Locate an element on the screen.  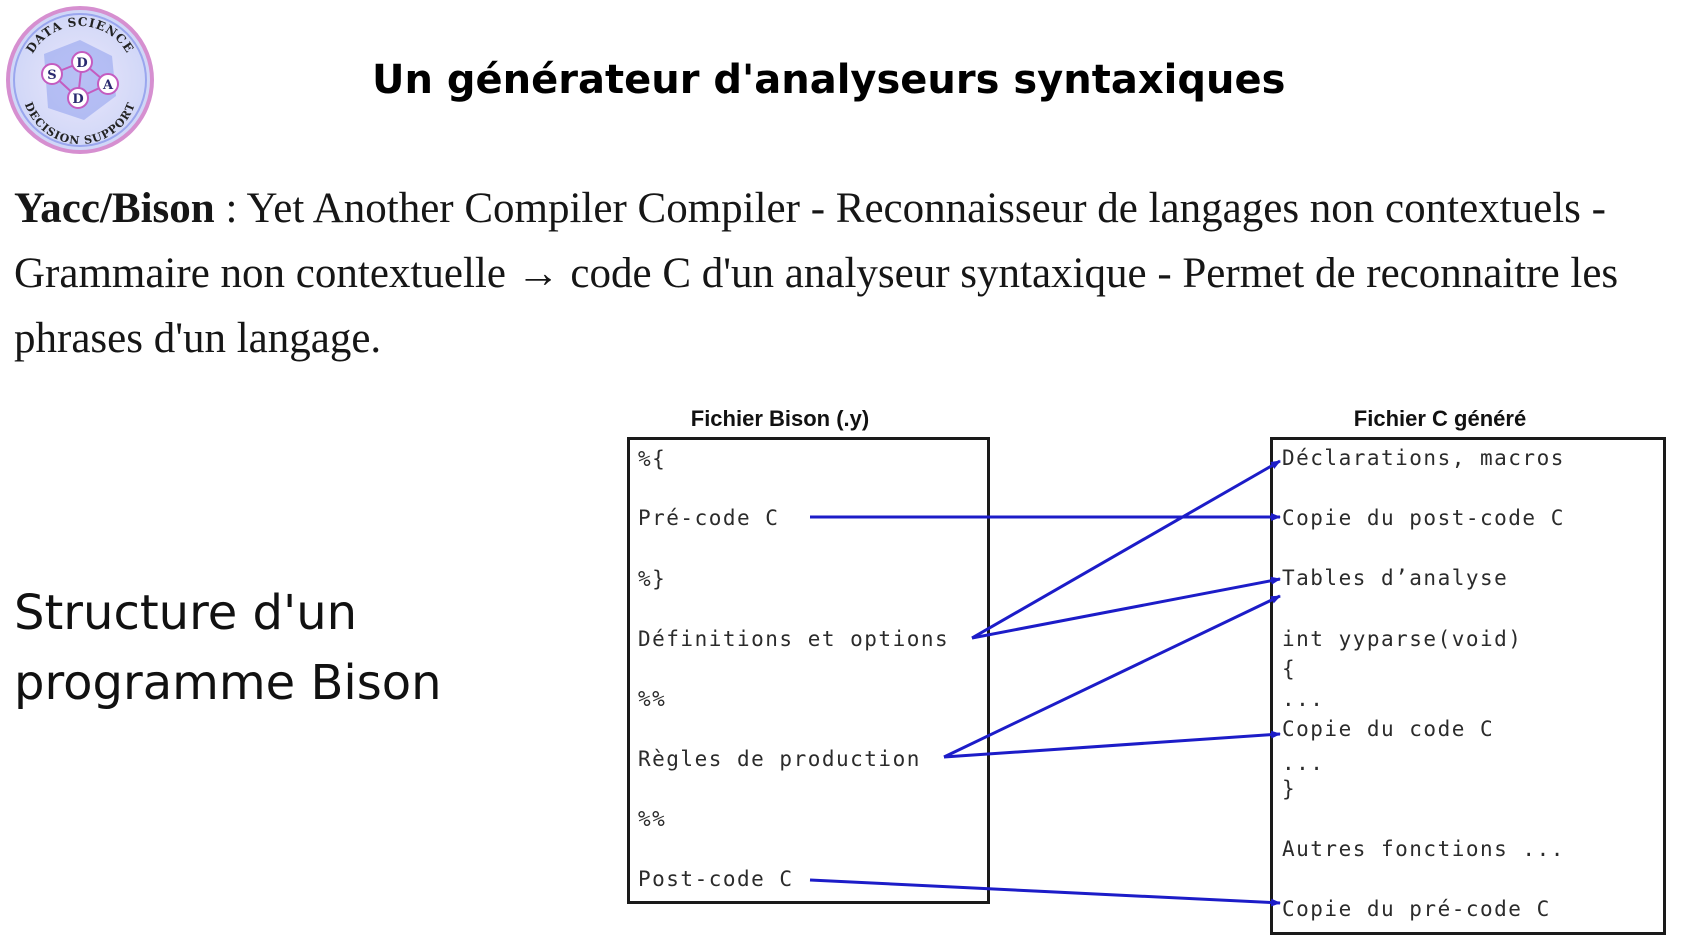
logo-letter-d2: D is located at coordinates (77, 99).